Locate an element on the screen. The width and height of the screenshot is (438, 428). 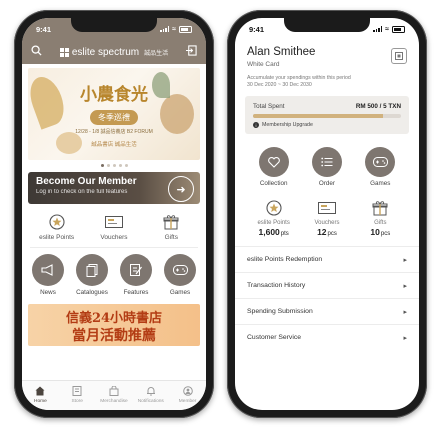
catalogue-icon is located at coordinates (92, 270).